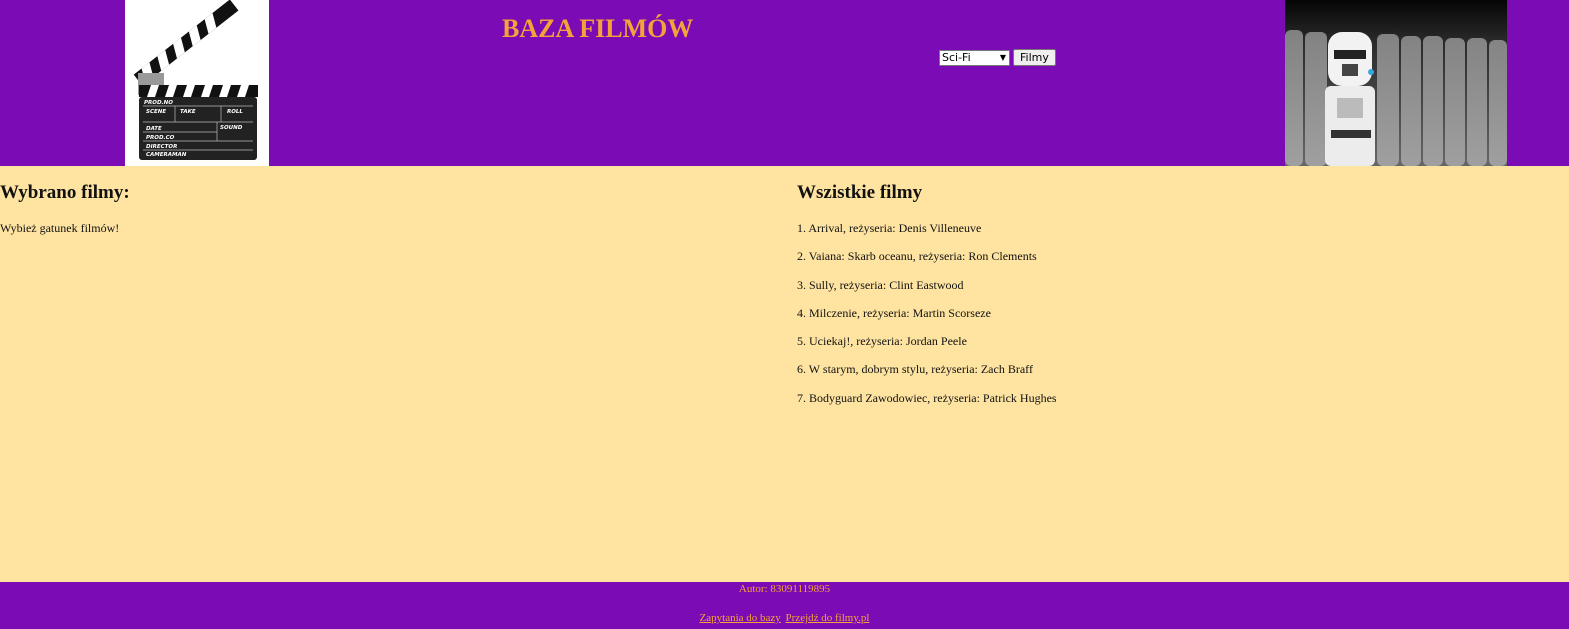 This screenshot has width=1569, height=629. I want to click on list-item: 1. Arrival, reżyseria: Denis Villeneuve, so click(889, 228).